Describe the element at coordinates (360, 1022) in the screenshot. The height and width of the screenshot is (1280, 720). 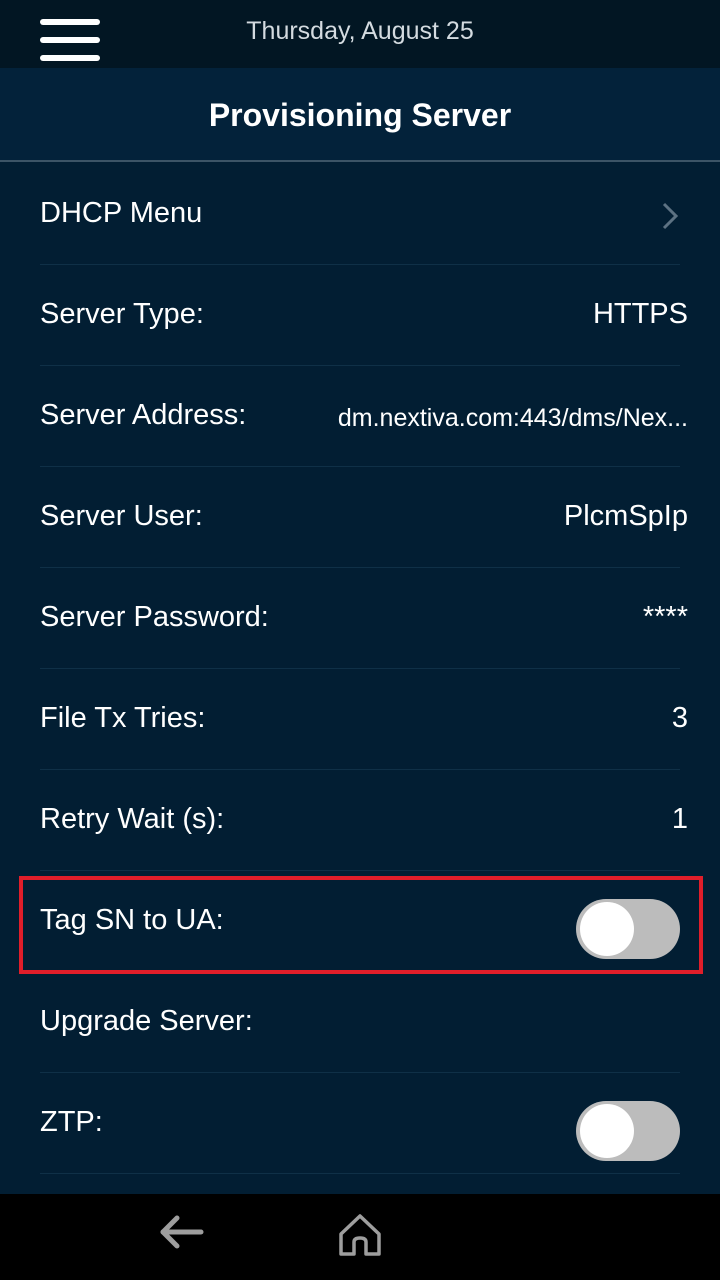
I see `upgrade-server-row: Upgrade Server:` at that location.